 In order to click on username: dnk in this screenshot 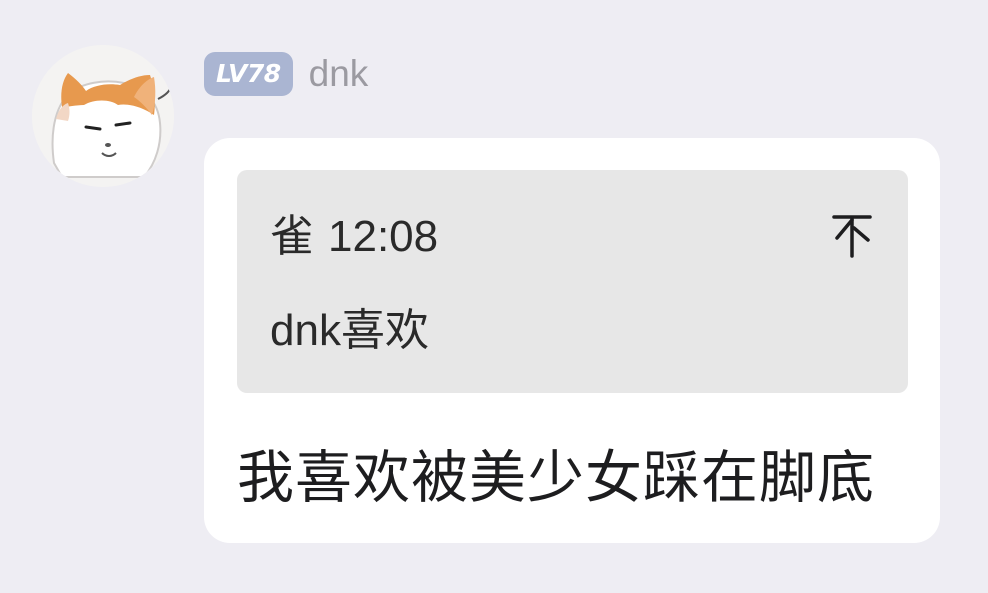, I will do `click(339, 74)`.